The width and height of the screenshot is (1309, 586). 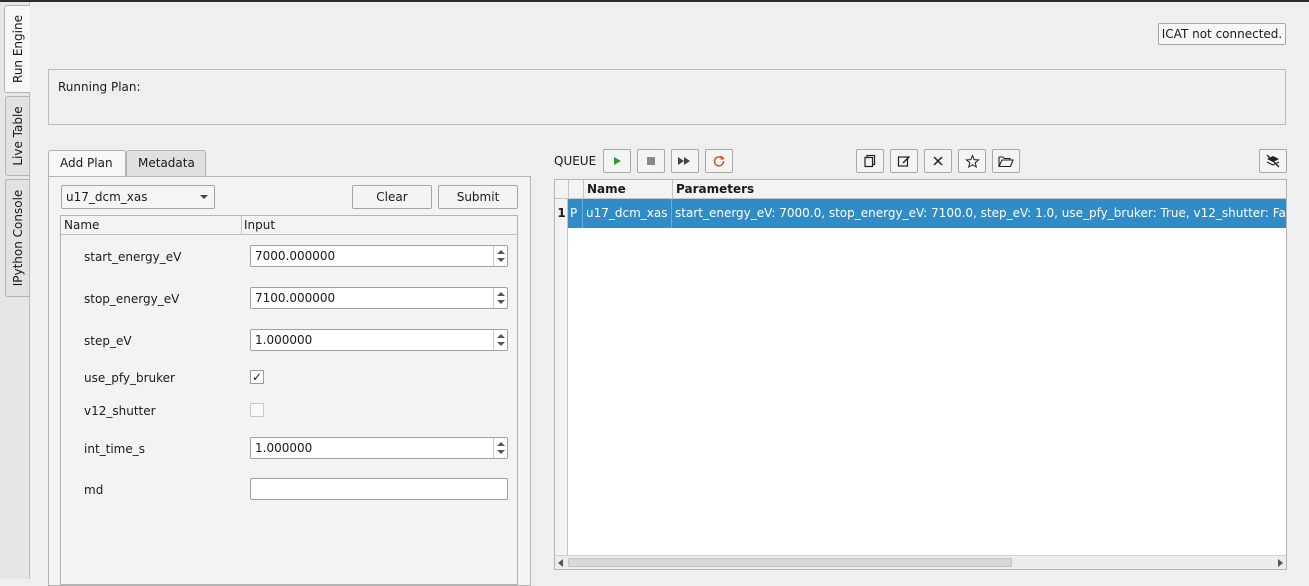 What do you see at coordinates (478, 197) in the screenshot?
I see `submit-button: Submit` at bounding box center [478, 197].